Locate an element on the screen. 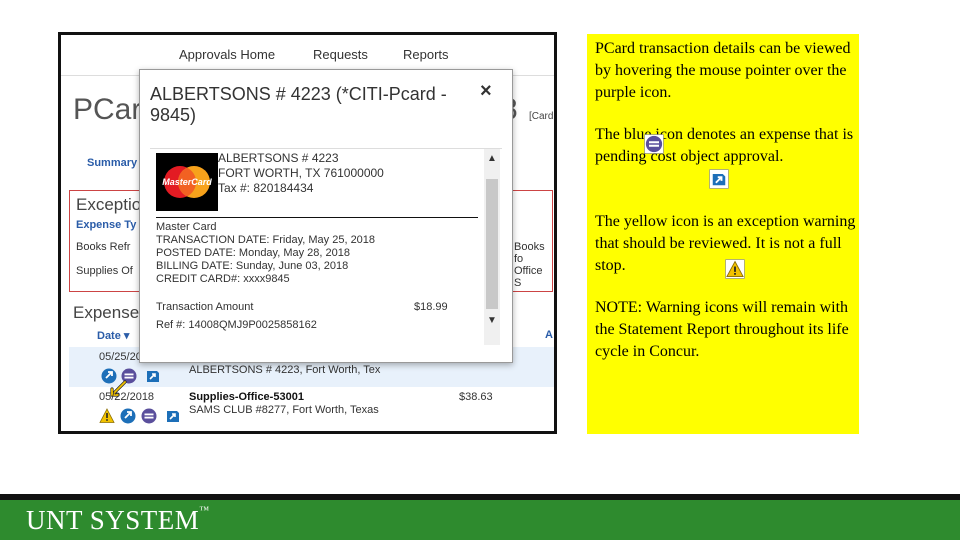 This screenshot has width=960, height=540. row-1-date: 05/25/20 is located at coordinates (120, 357).